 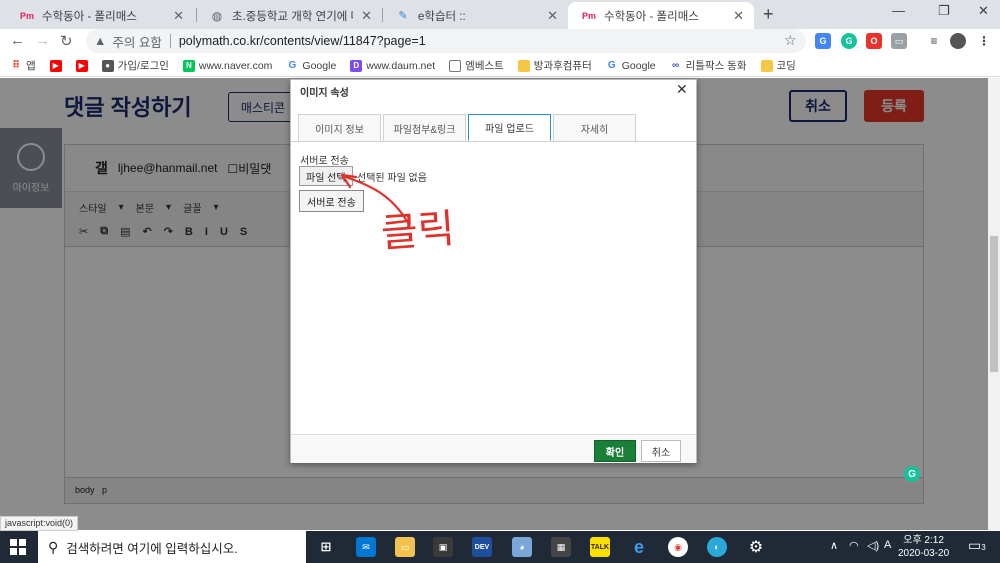 I want to click on youtube-icon: ▶, so click(x=55, y=65).